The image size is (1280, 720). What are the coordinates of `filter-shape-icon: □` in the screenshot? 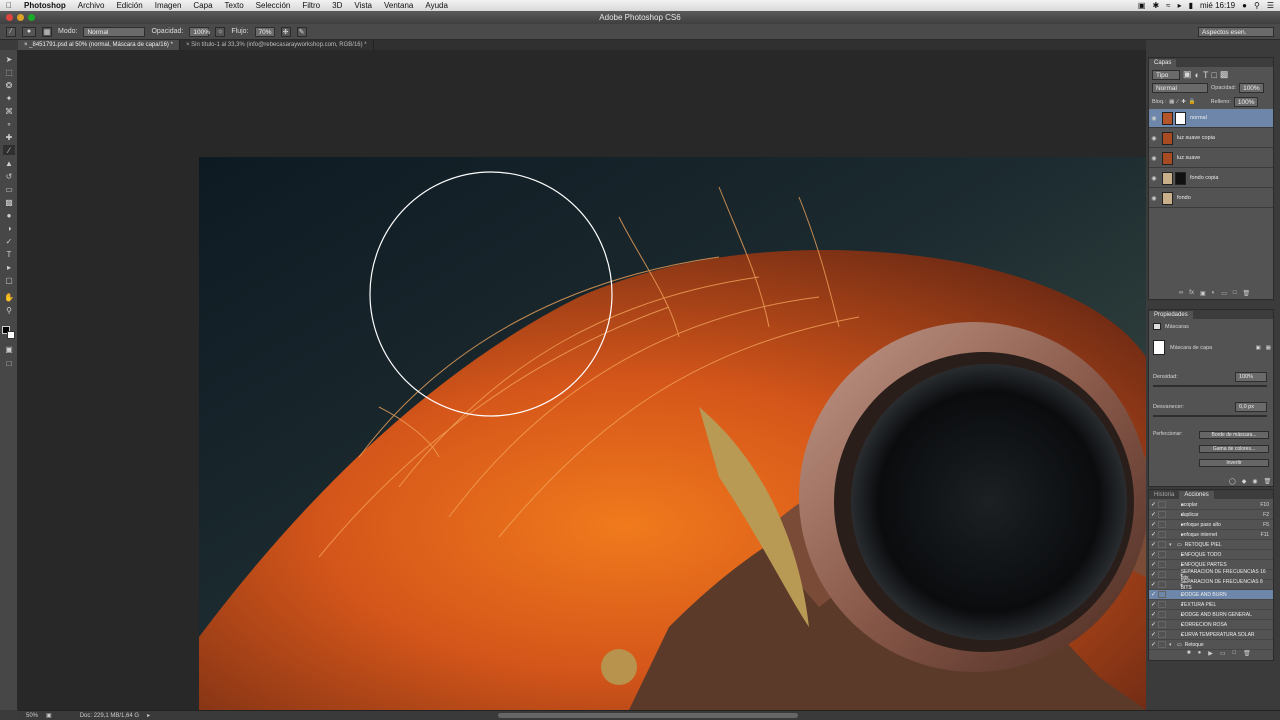 It's located at (1213, 75).